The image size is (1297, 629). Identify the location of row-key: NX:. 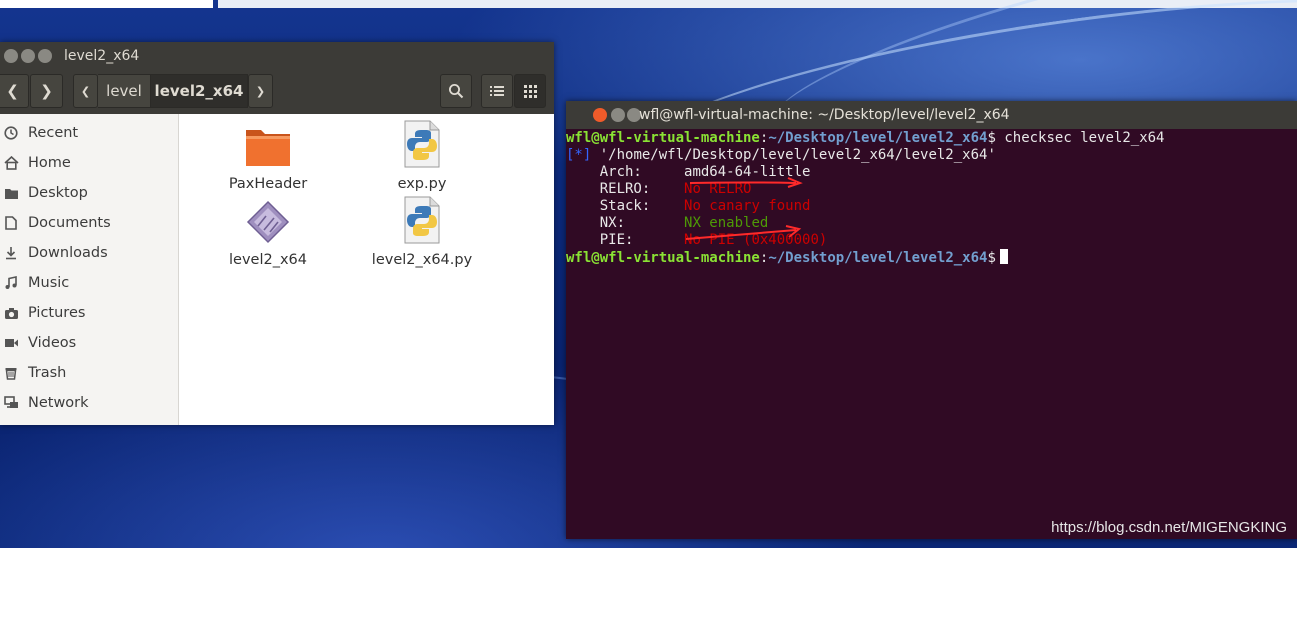
(625, 223).